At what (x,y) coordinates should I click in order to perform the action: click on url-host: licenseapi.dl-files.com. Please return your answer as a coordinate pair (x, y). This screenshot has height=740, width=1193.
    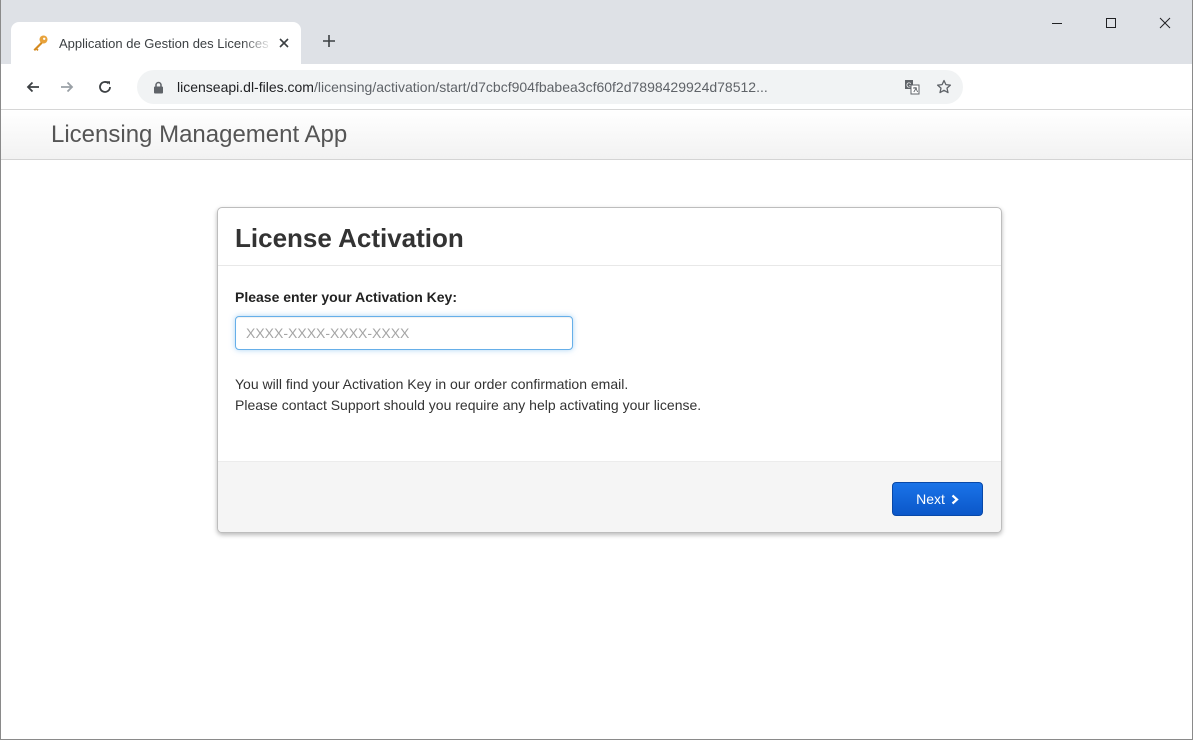
    Looking at the image, I should click on (245, 87).